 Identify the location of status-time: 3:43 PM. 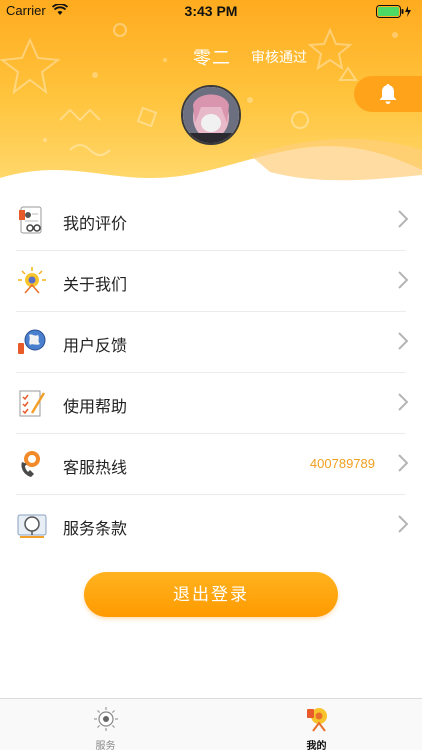
(211, 11).